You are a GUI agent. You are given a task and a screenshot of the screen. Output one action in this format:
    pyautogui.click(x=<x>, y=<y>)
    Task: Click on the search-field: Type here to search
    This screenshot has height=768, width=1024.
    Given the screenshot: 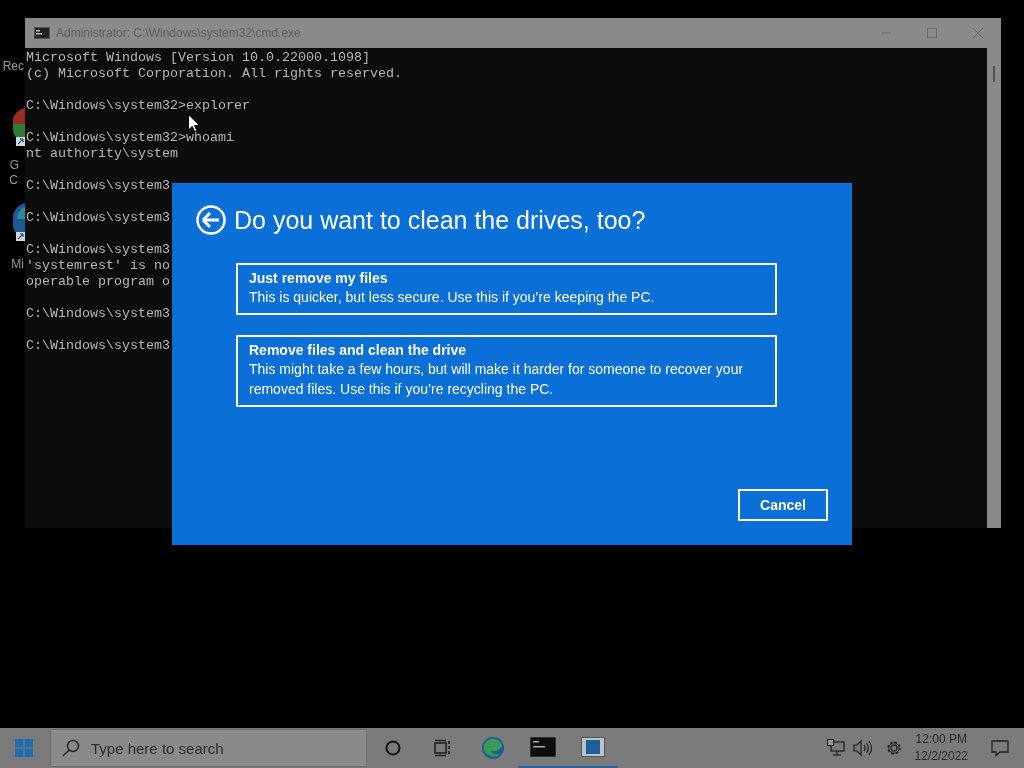 What is the action you would take?
    pyautogui.click(x=208, y=748)
    